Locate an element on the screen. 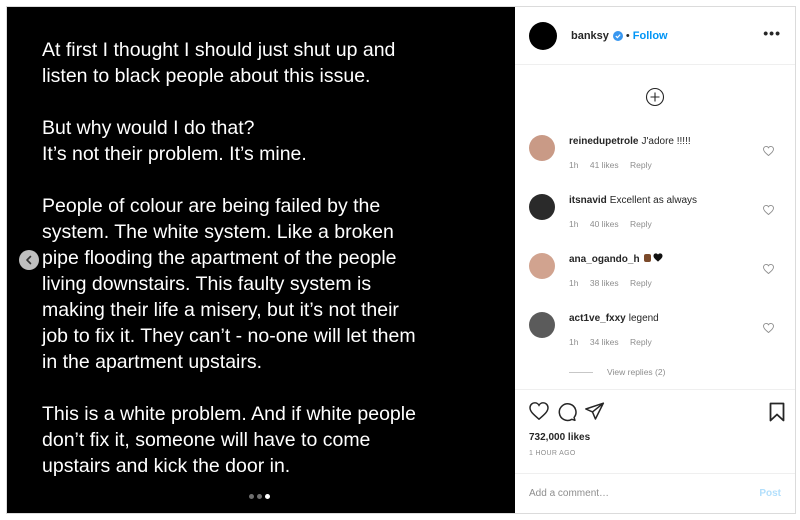 This screenshot has width=800, height=520. verified-badge-icon is located at coordinates (617, 35).